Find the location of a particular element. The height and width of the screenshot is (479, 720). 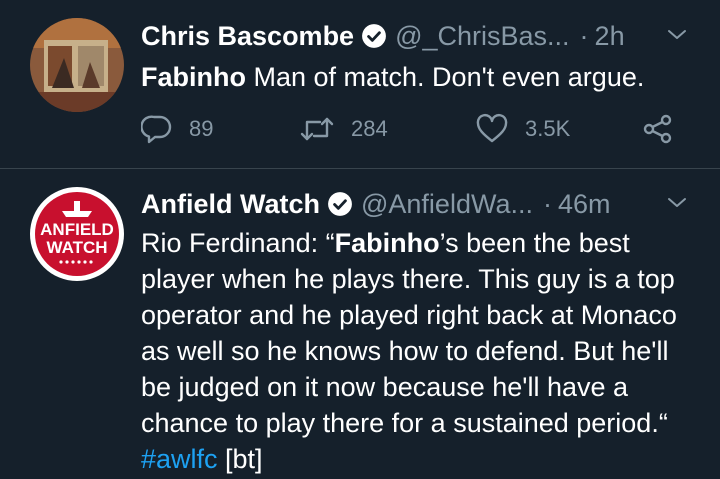

tweet-header: Chris Bascombe @_ChrisBas... · 2h is located at coordinates (415, 36).